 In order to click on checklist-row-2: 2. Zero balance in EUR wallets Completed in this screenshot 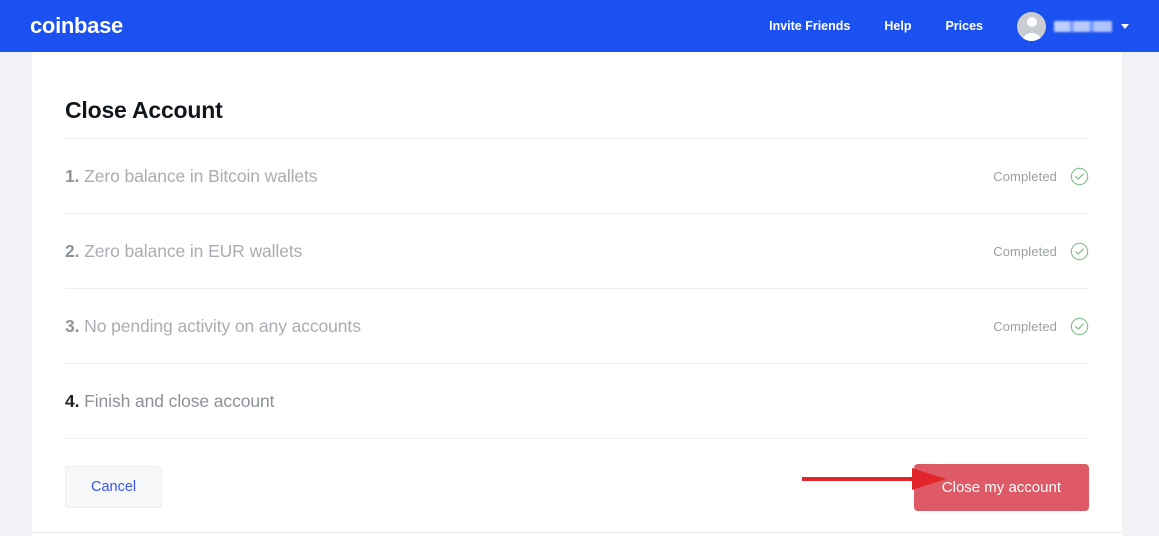, I will do `click(577, 251)`.